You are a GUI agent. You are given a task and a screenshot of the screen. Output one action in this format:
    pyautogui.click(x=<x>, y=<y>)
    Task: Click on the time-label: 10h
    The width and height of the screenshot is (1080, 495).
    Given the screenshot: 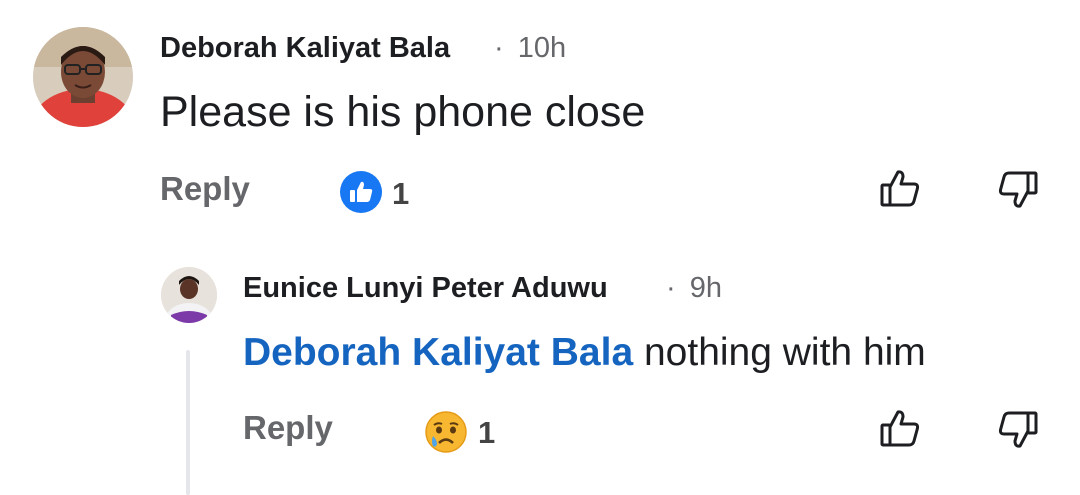 What is the action you would take?
    pyautogui.click(x=542, y=48)
    